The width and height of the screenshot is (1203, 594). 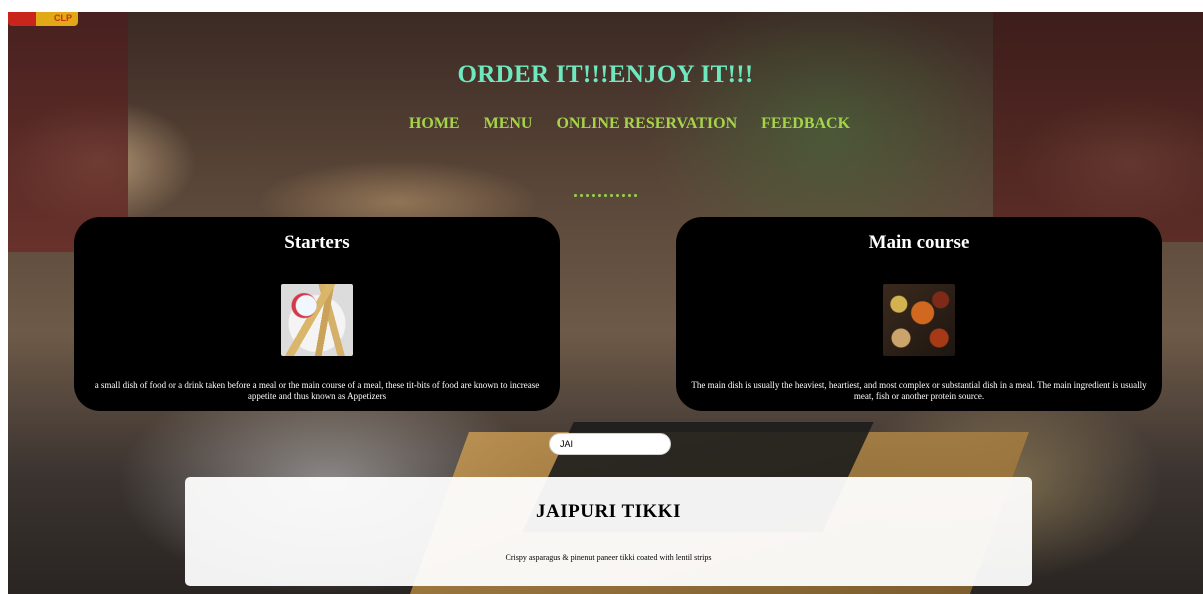 What do you see at coordinates (43, 19) in the screenshot?
I see `site-logo: CLP` at bounding box center [43, 19].